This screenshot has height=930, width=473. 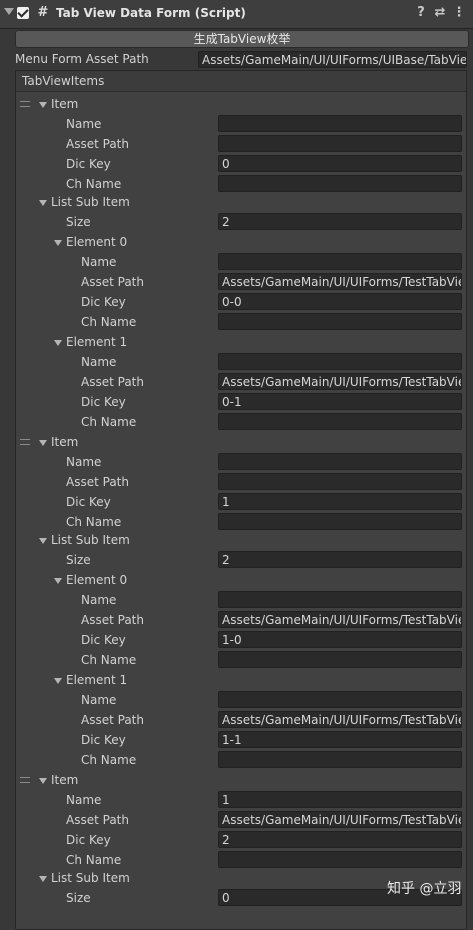 I want to click on item-dic-key: Dic Key 2, so click(x=236, y=840).